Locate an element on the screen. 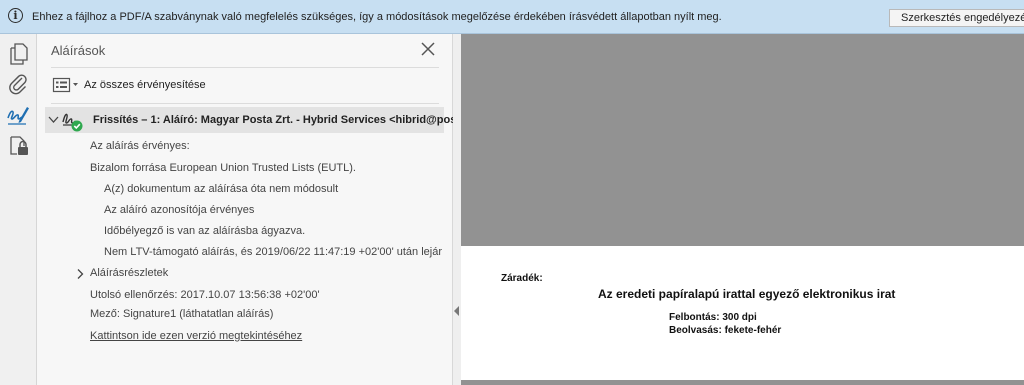  signer-identity-valid: Az aláíró azonosítója érvényes is located at coordinates (179, 210).